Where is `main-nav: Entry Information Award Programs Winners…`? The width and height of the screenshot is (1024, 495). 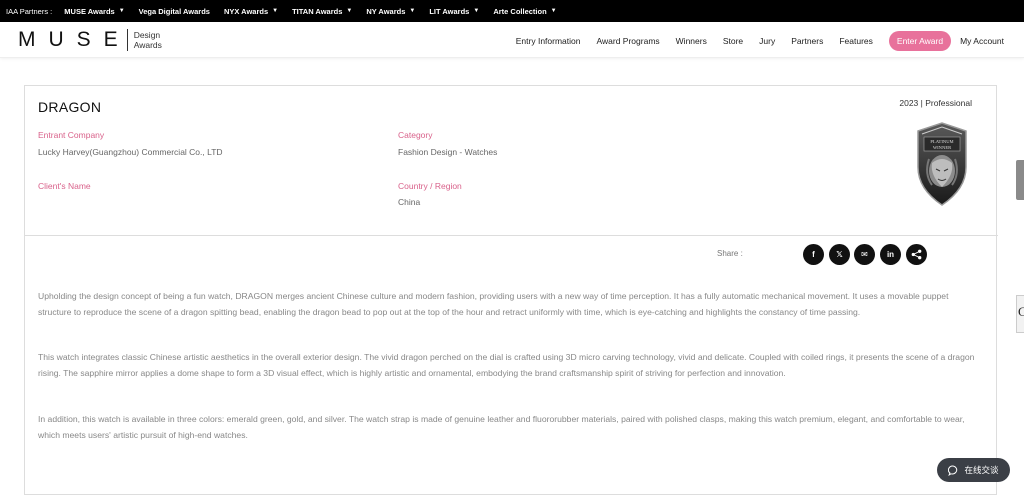 main-nav: Entry Information Award Programs Winners… is located at coordinates (752, 41).